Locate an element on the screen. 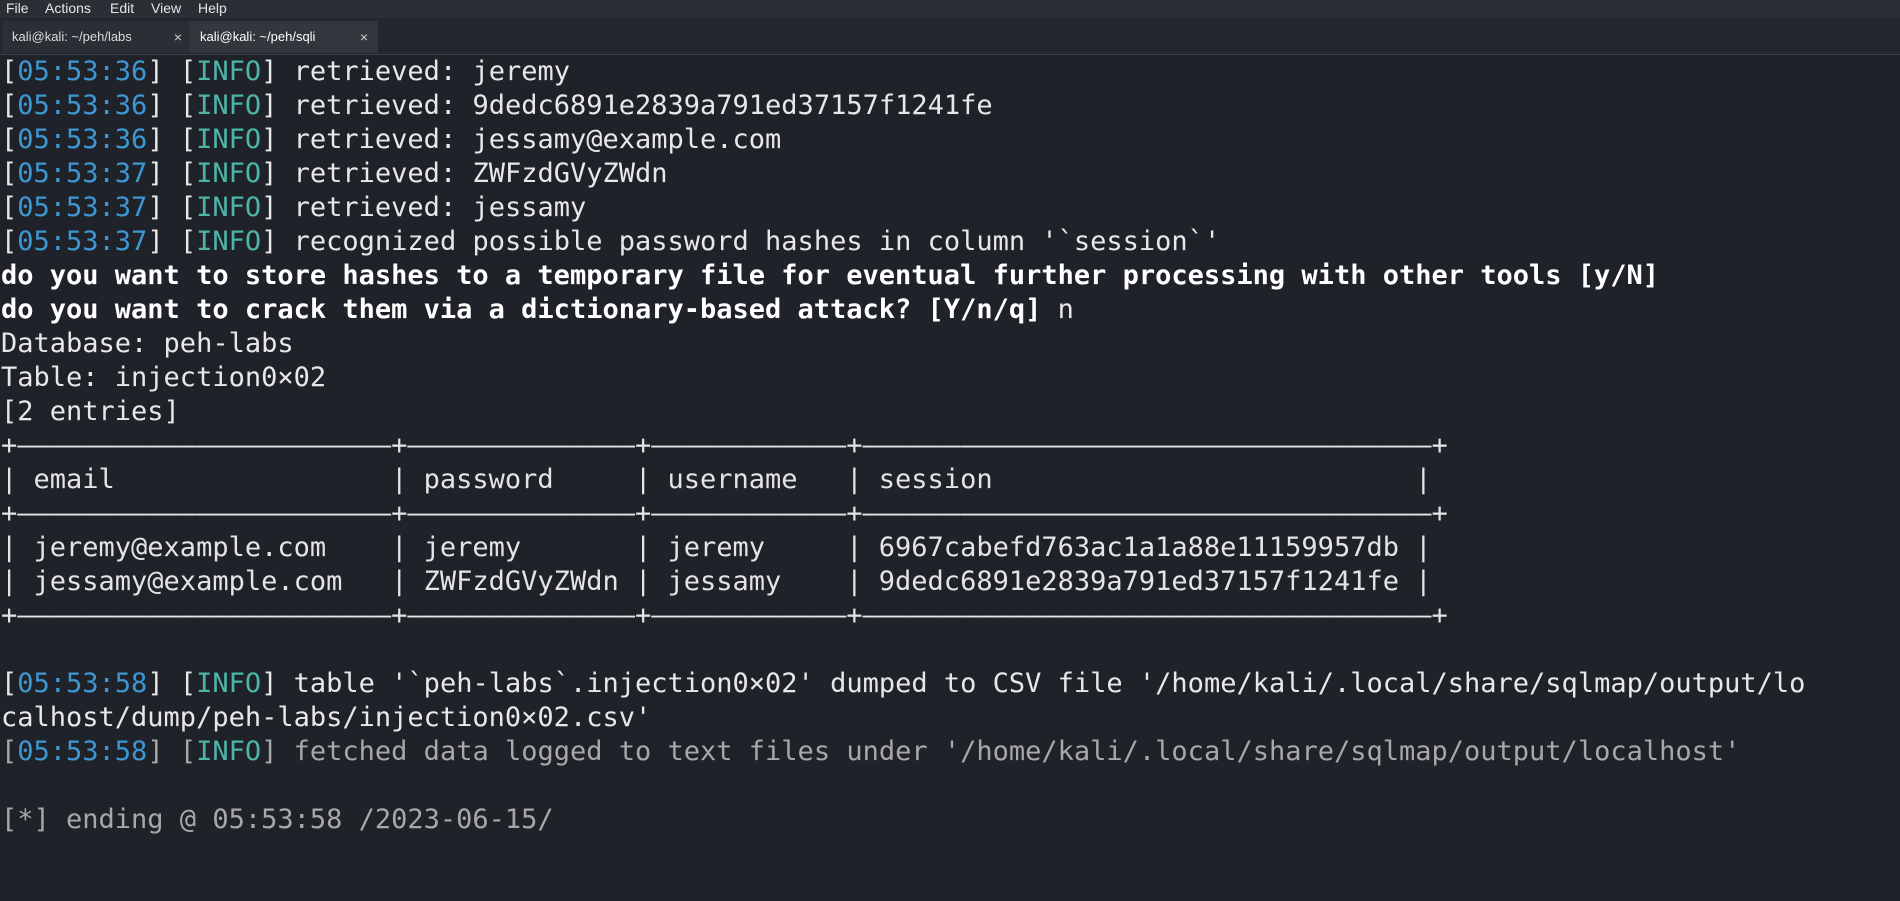 The height and width of the screenshot is (901, 1900). menu-bar: File Actions Edit View Help is located at coordinates (950, 9).